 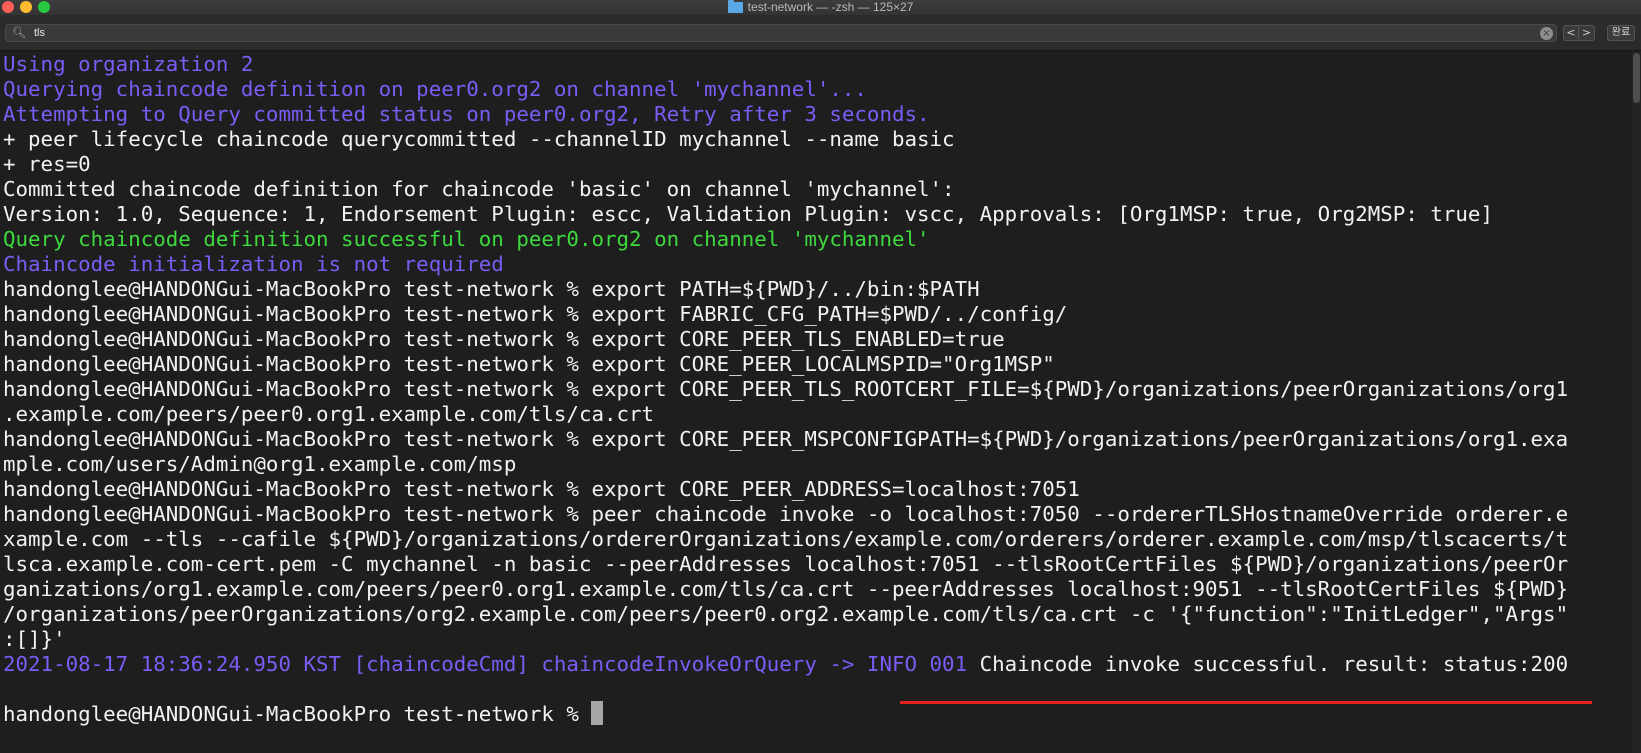 What do you see at coordinates (784, 33) in the screenshot?
I see `search-input` at bounding box center [784, 33].